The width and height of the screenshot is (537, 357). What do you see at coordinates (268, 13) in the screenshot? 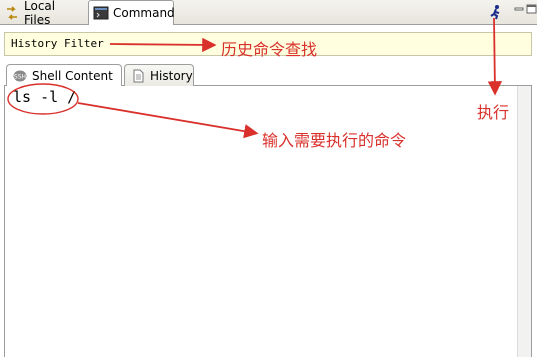
I see `view-tab-bar: Local Files Command` at bounding box center [268, 13].